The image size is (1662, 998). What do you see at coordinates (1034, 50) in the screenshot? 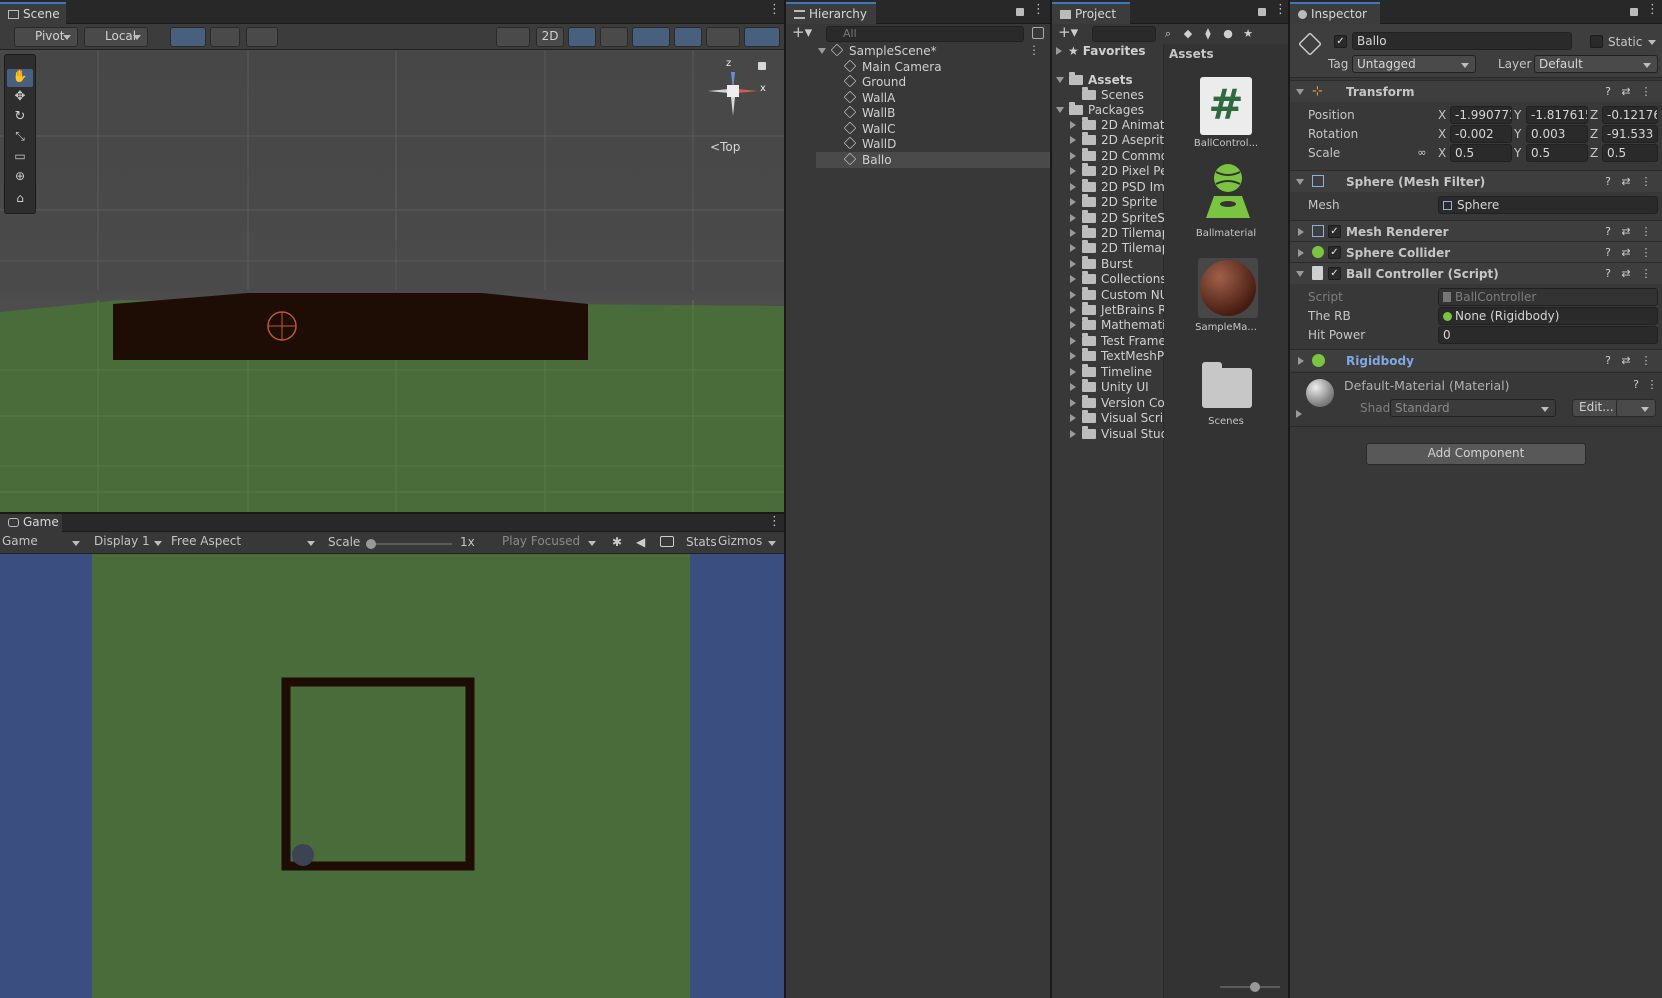
I see `scene-row-menu-icon: ⋮` at bounding box center [1034, 50].